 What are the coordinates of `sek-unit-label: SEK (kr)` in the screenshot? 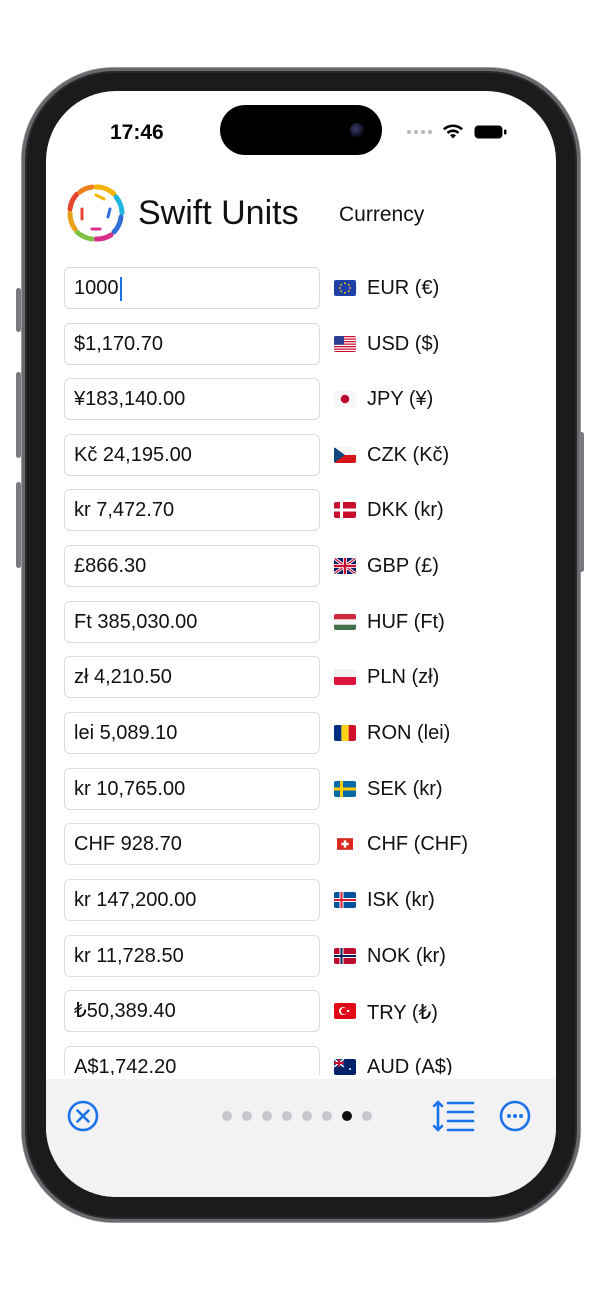 It's located at (405, 789).